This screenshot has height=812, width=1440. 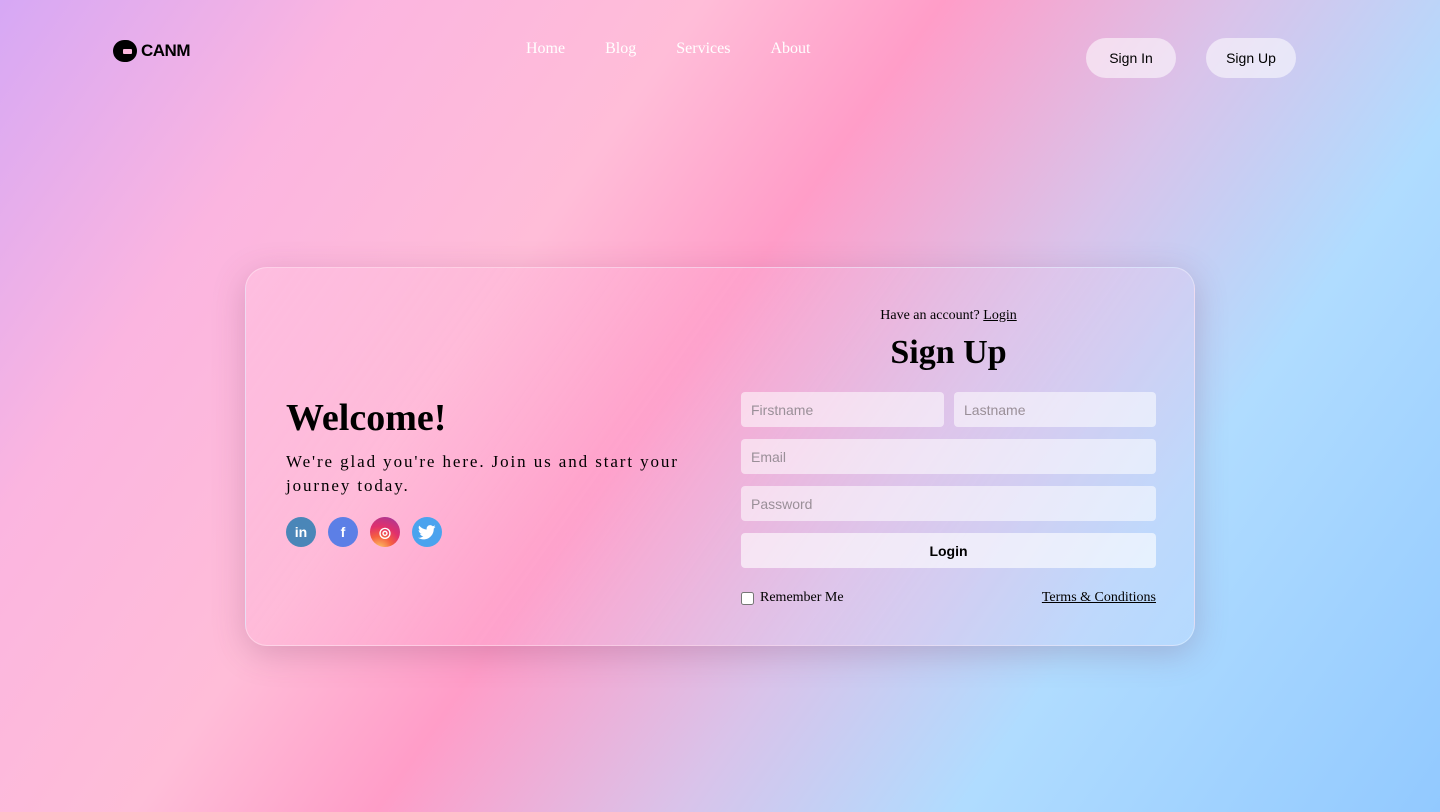 What do you see at coordinates (366, 418) in the screenshot?
I see `welcome-title: Welcome!` at bounding box center [366, 418].